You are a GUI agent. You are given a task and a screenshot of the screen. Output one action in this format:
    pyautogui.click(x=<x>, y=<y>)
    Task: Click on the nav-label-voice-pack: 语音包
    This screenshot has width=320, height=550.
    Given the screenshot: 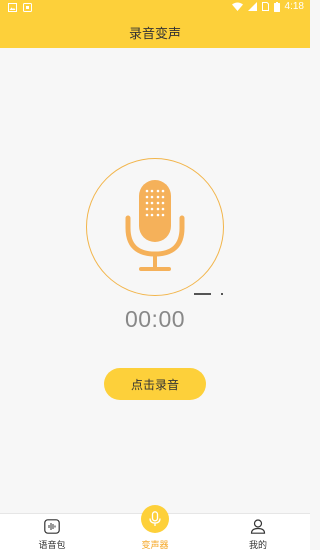 What is the action you would take?
    pyautogui.click(x=52, y=545)
    